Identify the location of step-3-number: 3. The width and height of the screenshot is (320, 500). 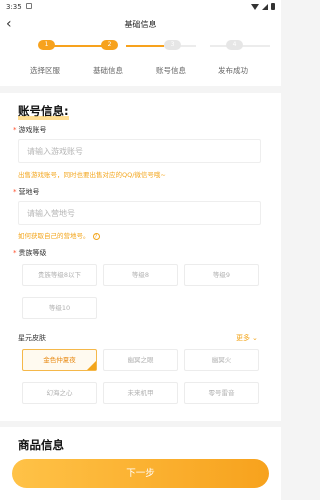
(172, 45).